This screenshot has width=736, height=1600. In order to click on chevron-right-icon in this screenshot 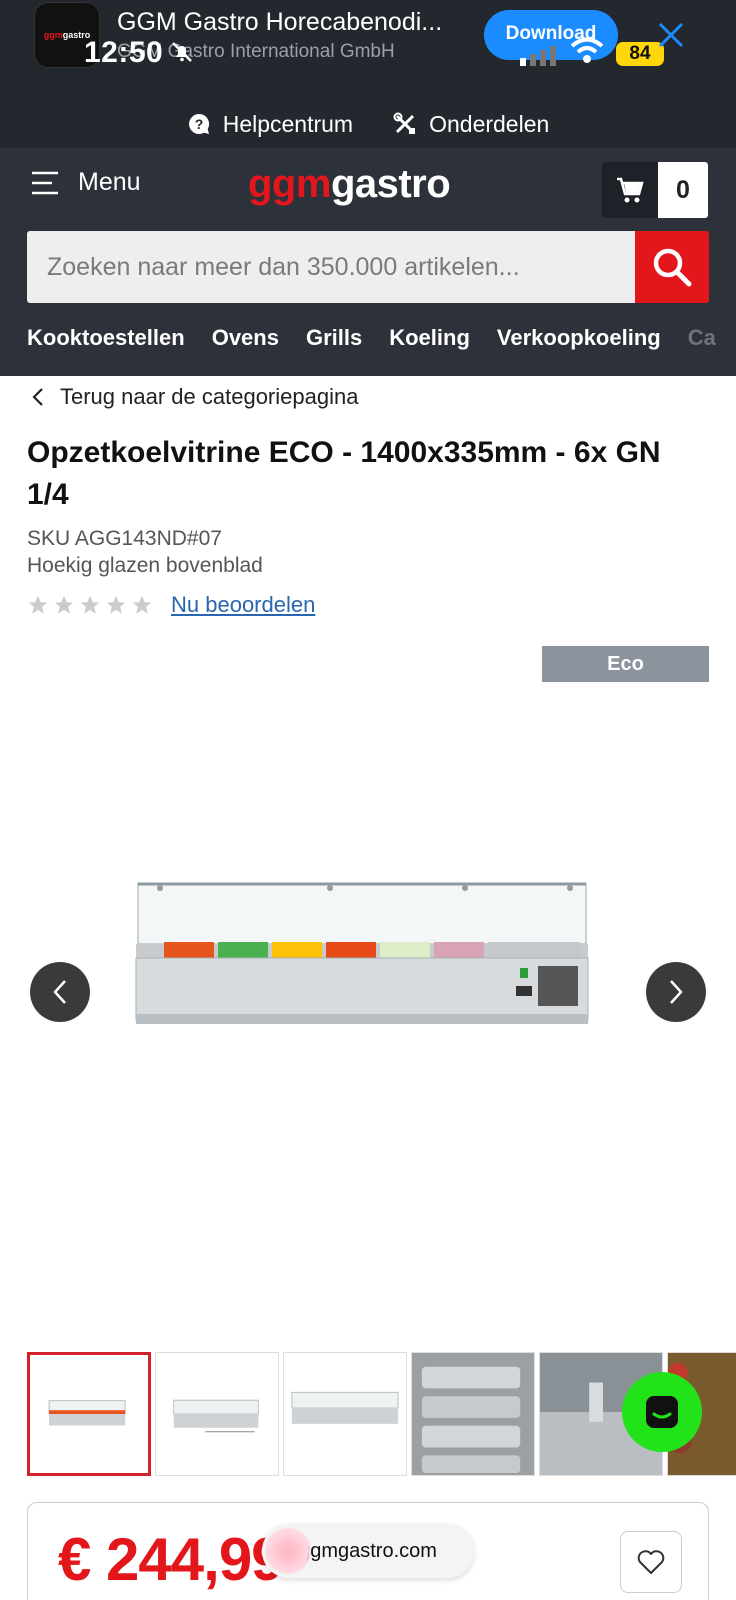, I will do `click(676, 992)`.